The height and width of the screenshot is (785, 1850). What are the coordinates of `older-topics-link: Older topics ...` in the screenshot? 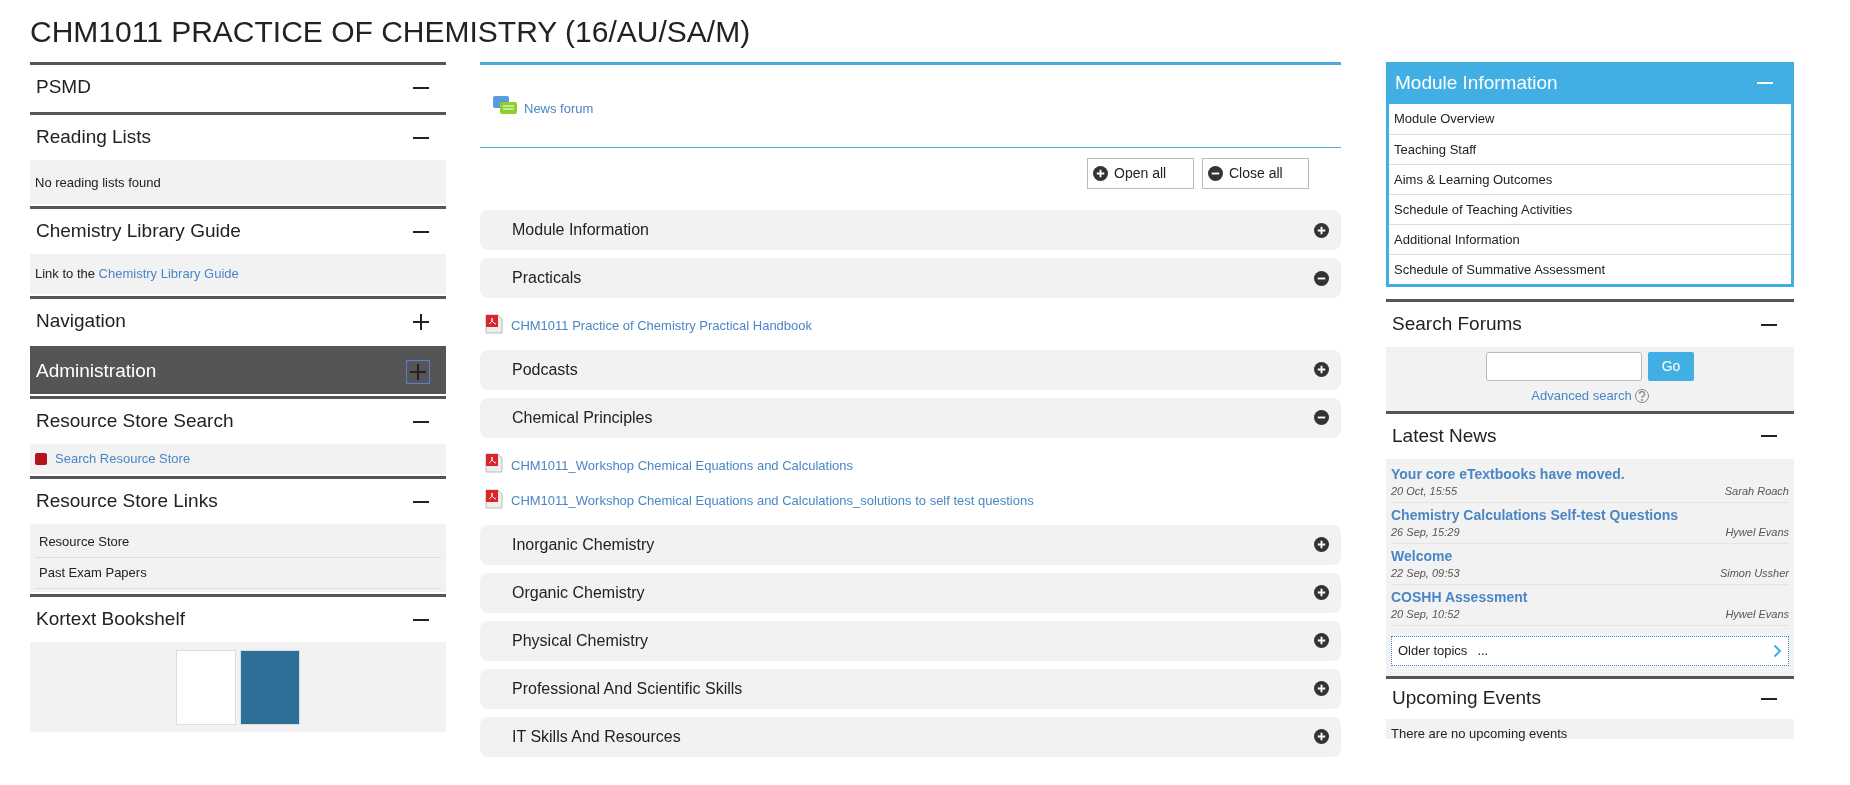 It's located at (1590, 650).